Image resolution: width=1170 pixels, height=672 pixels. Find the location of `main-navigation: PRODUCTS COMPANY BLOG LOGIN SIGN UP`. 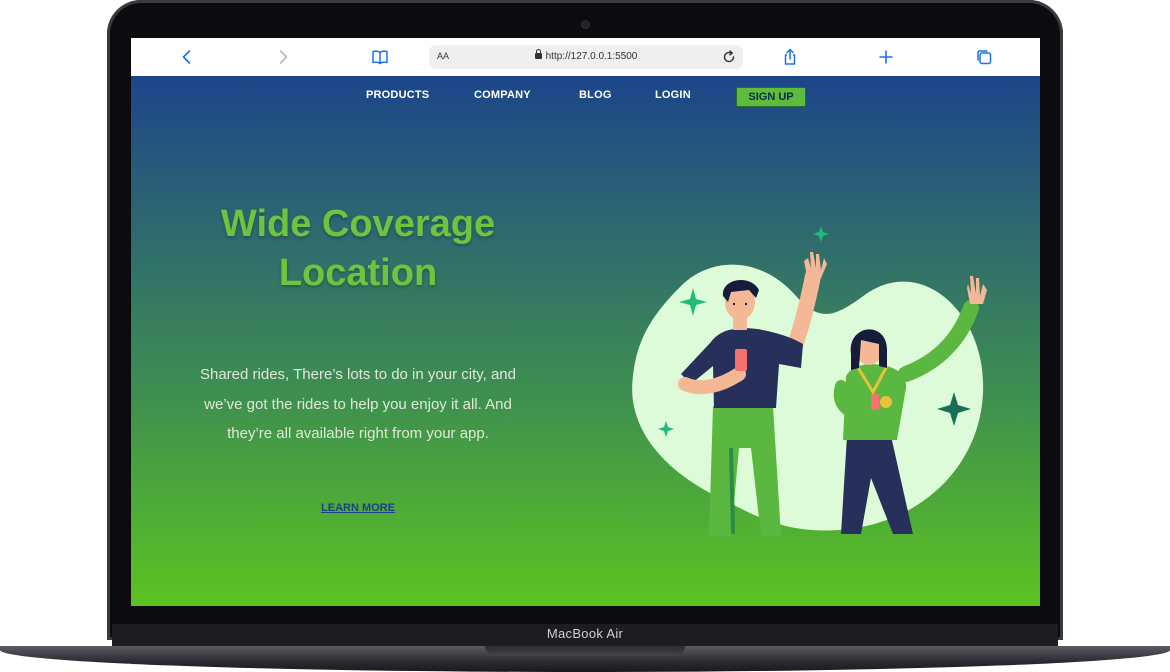

main-navigation: PRODUCTS COMPANY BLOG LOGIN SIGN UP is located at coordinates (585, 97).